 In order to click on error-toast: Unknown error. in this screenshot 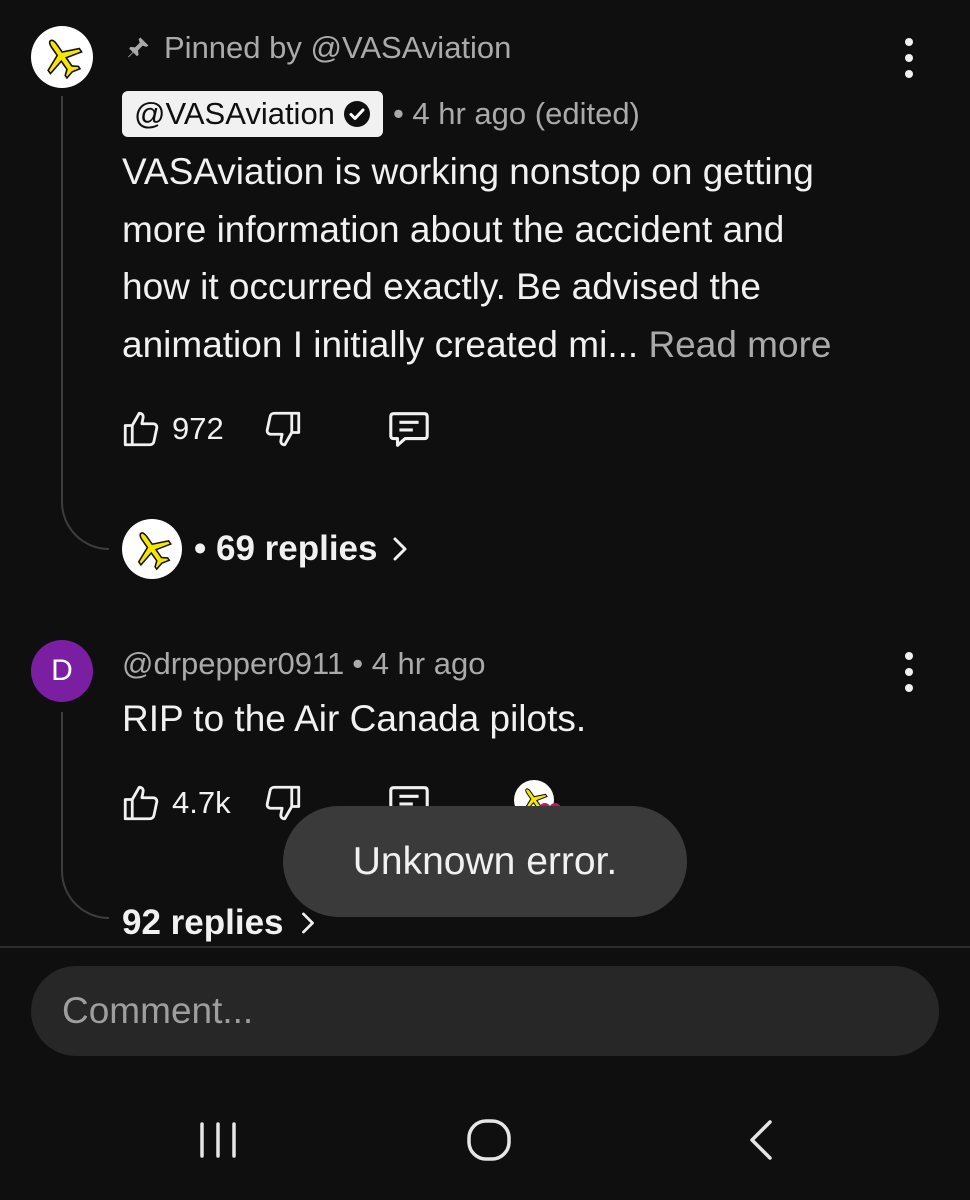, I will do `click(485, 861)`.